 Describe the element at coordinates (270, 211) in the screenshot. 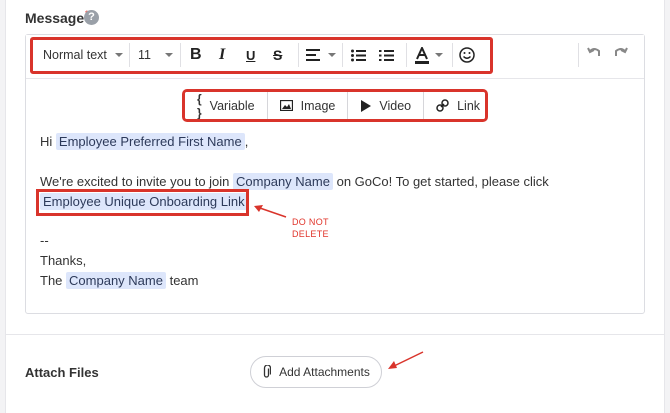

I see `arrow-to-link` at that location.